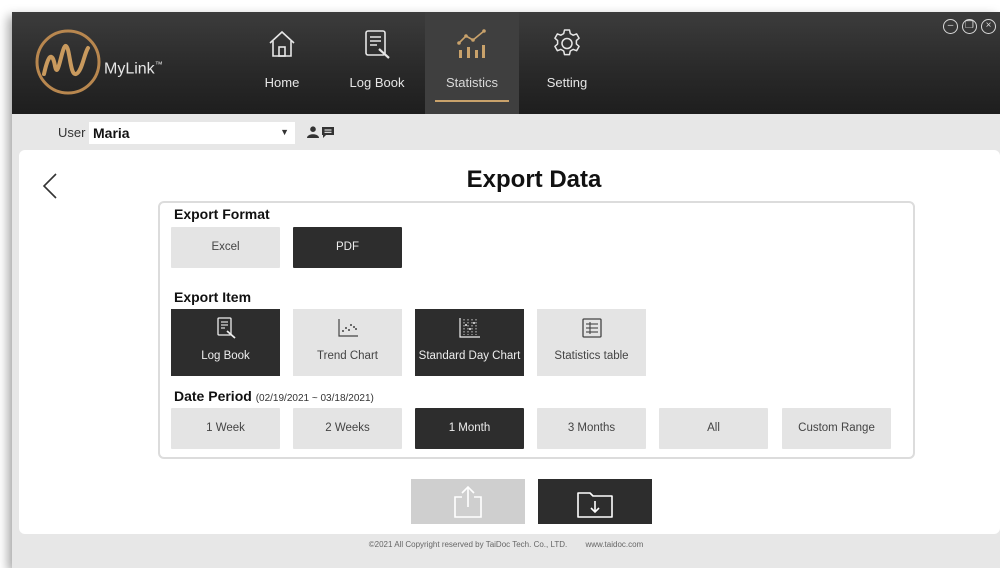 This screenshot has width=1000, height=568. Describe the element at coordinates (472, 63) in the screenshot. I see `nav-statistics: Statistics` at that location.